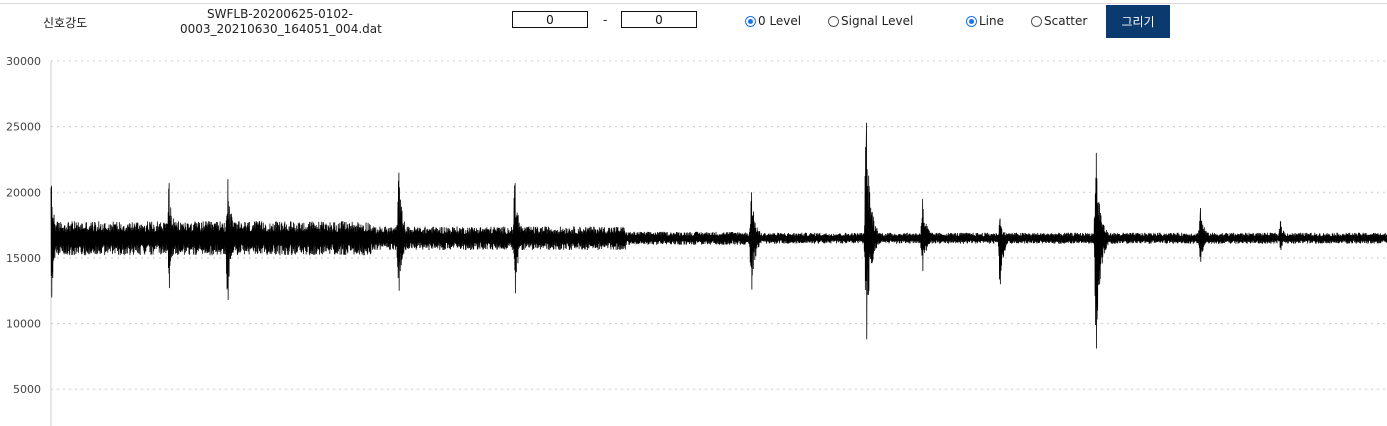 This screenshot has width=1387, height=426. Describe the element at coordinates (780, 21) in the screenshot. I see `zero-level-radio-label: 0 Level` at that location.